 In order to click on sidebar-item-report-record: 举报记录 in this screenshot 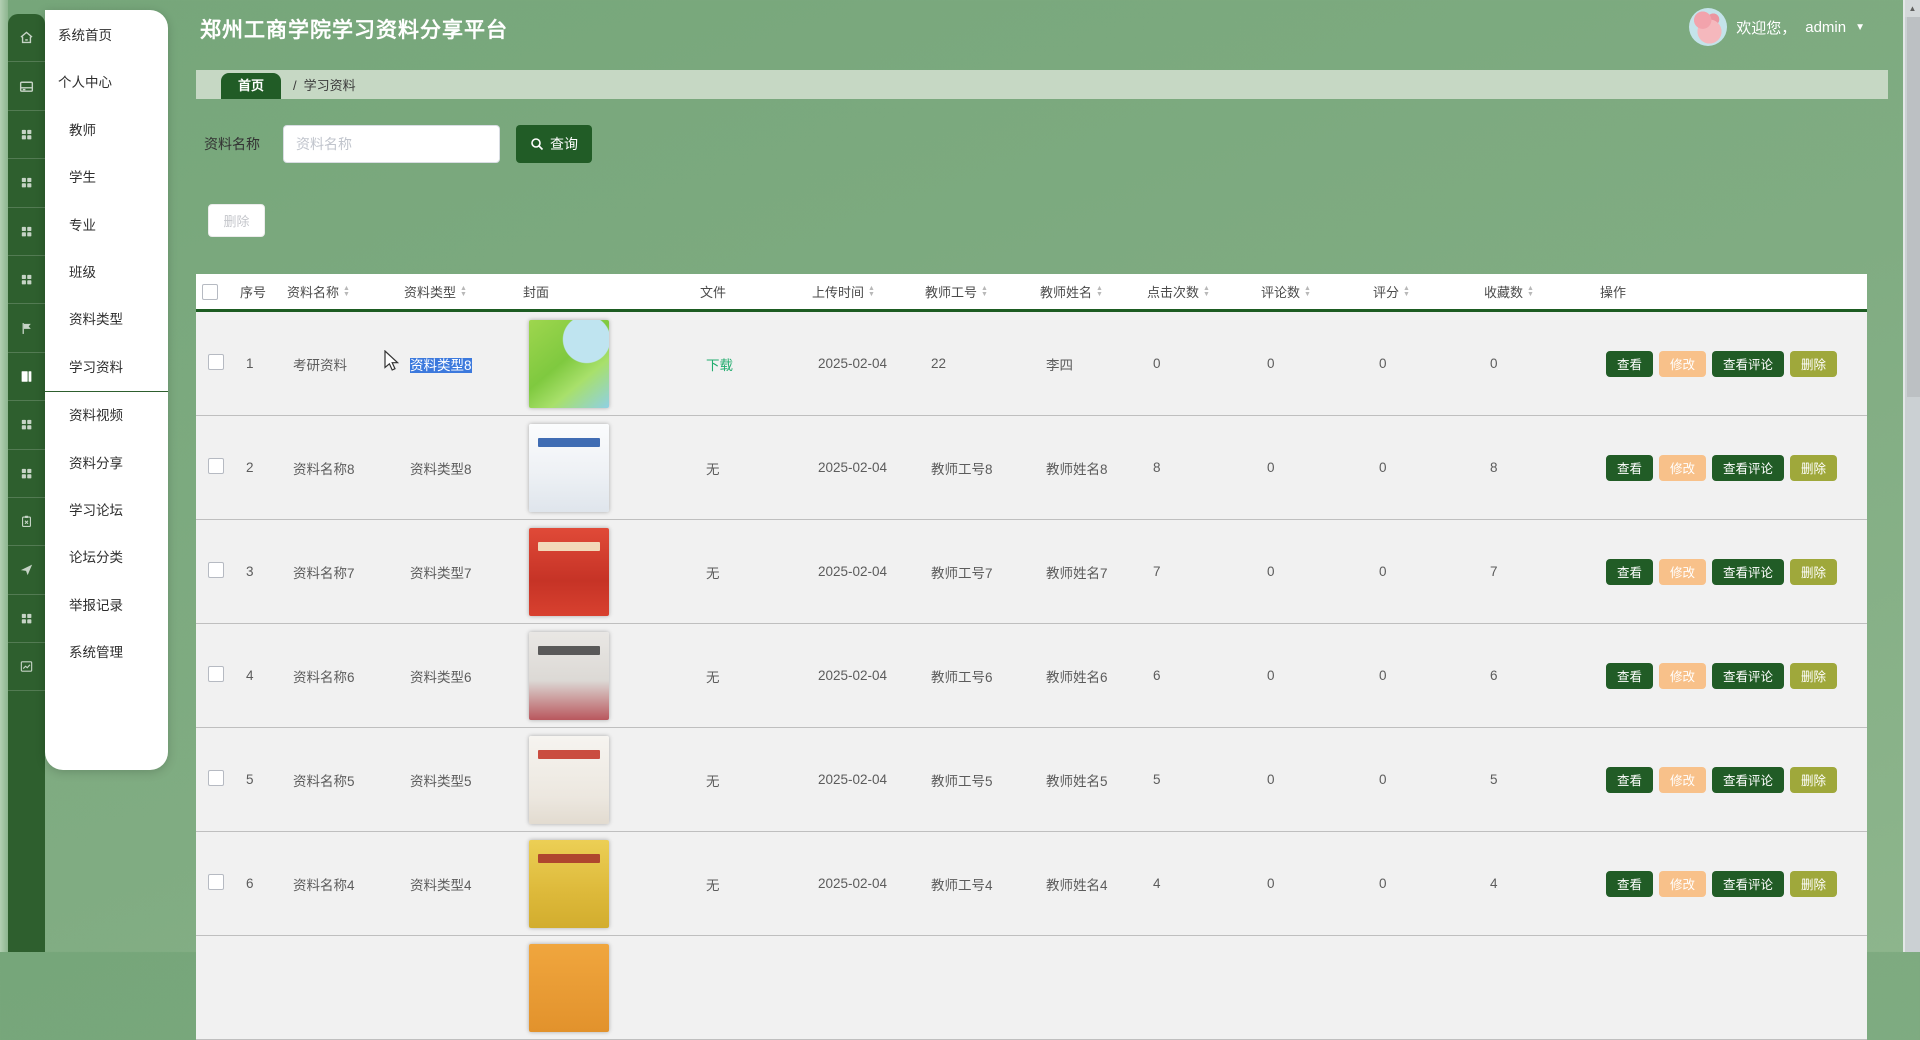, I will do `click(106, 605)`.